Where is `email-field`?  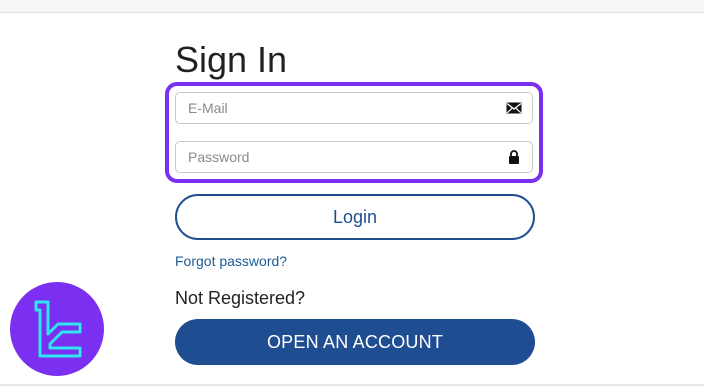 email-field is located at coordinates (342, 108).